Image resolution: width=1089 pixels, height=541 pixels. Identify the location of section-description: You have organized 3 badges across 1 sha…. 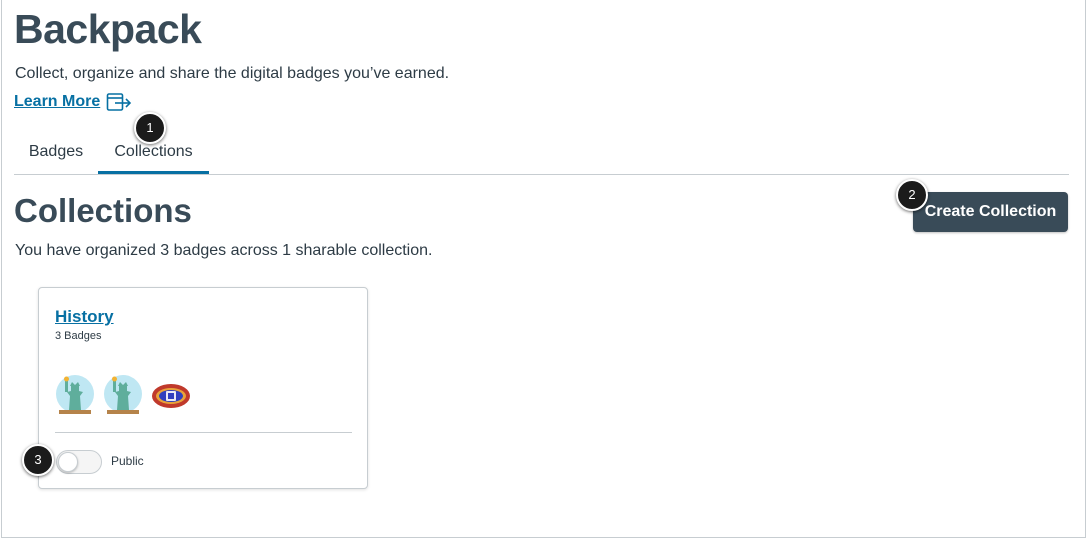
(224, 250).